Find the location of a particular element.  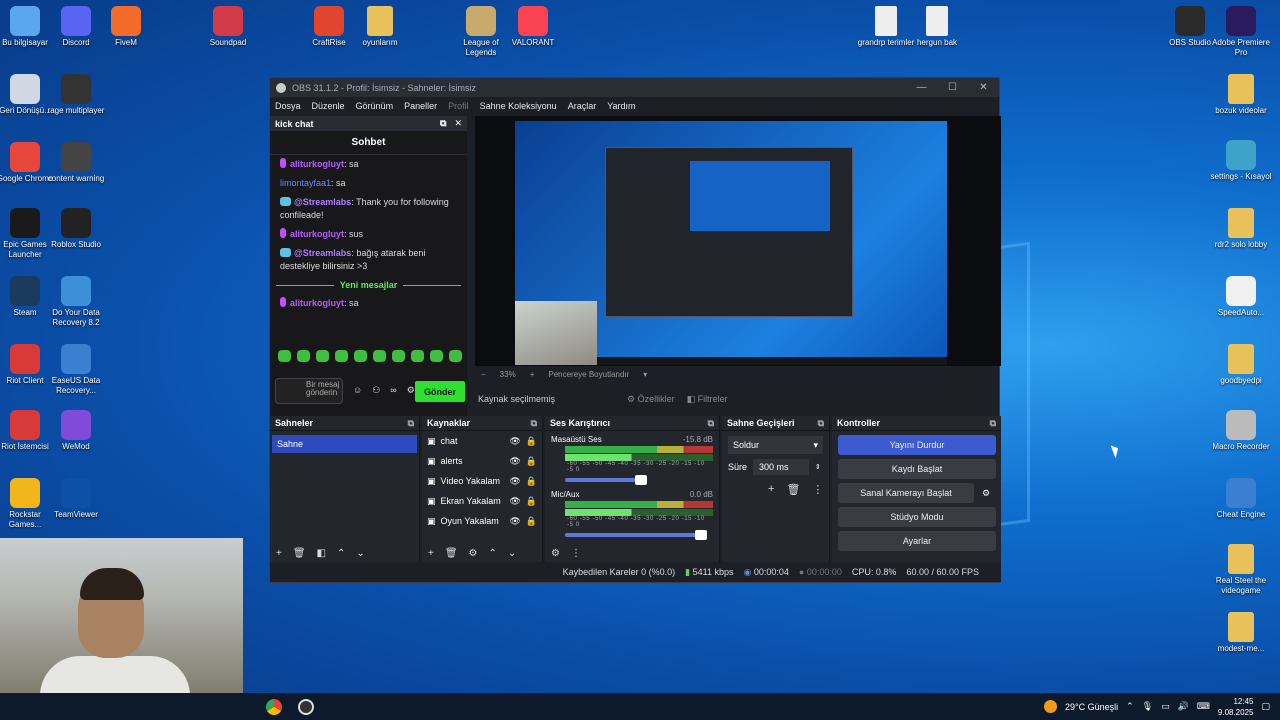

notification-icon: ▢ is located at coordinates (1265, 706).